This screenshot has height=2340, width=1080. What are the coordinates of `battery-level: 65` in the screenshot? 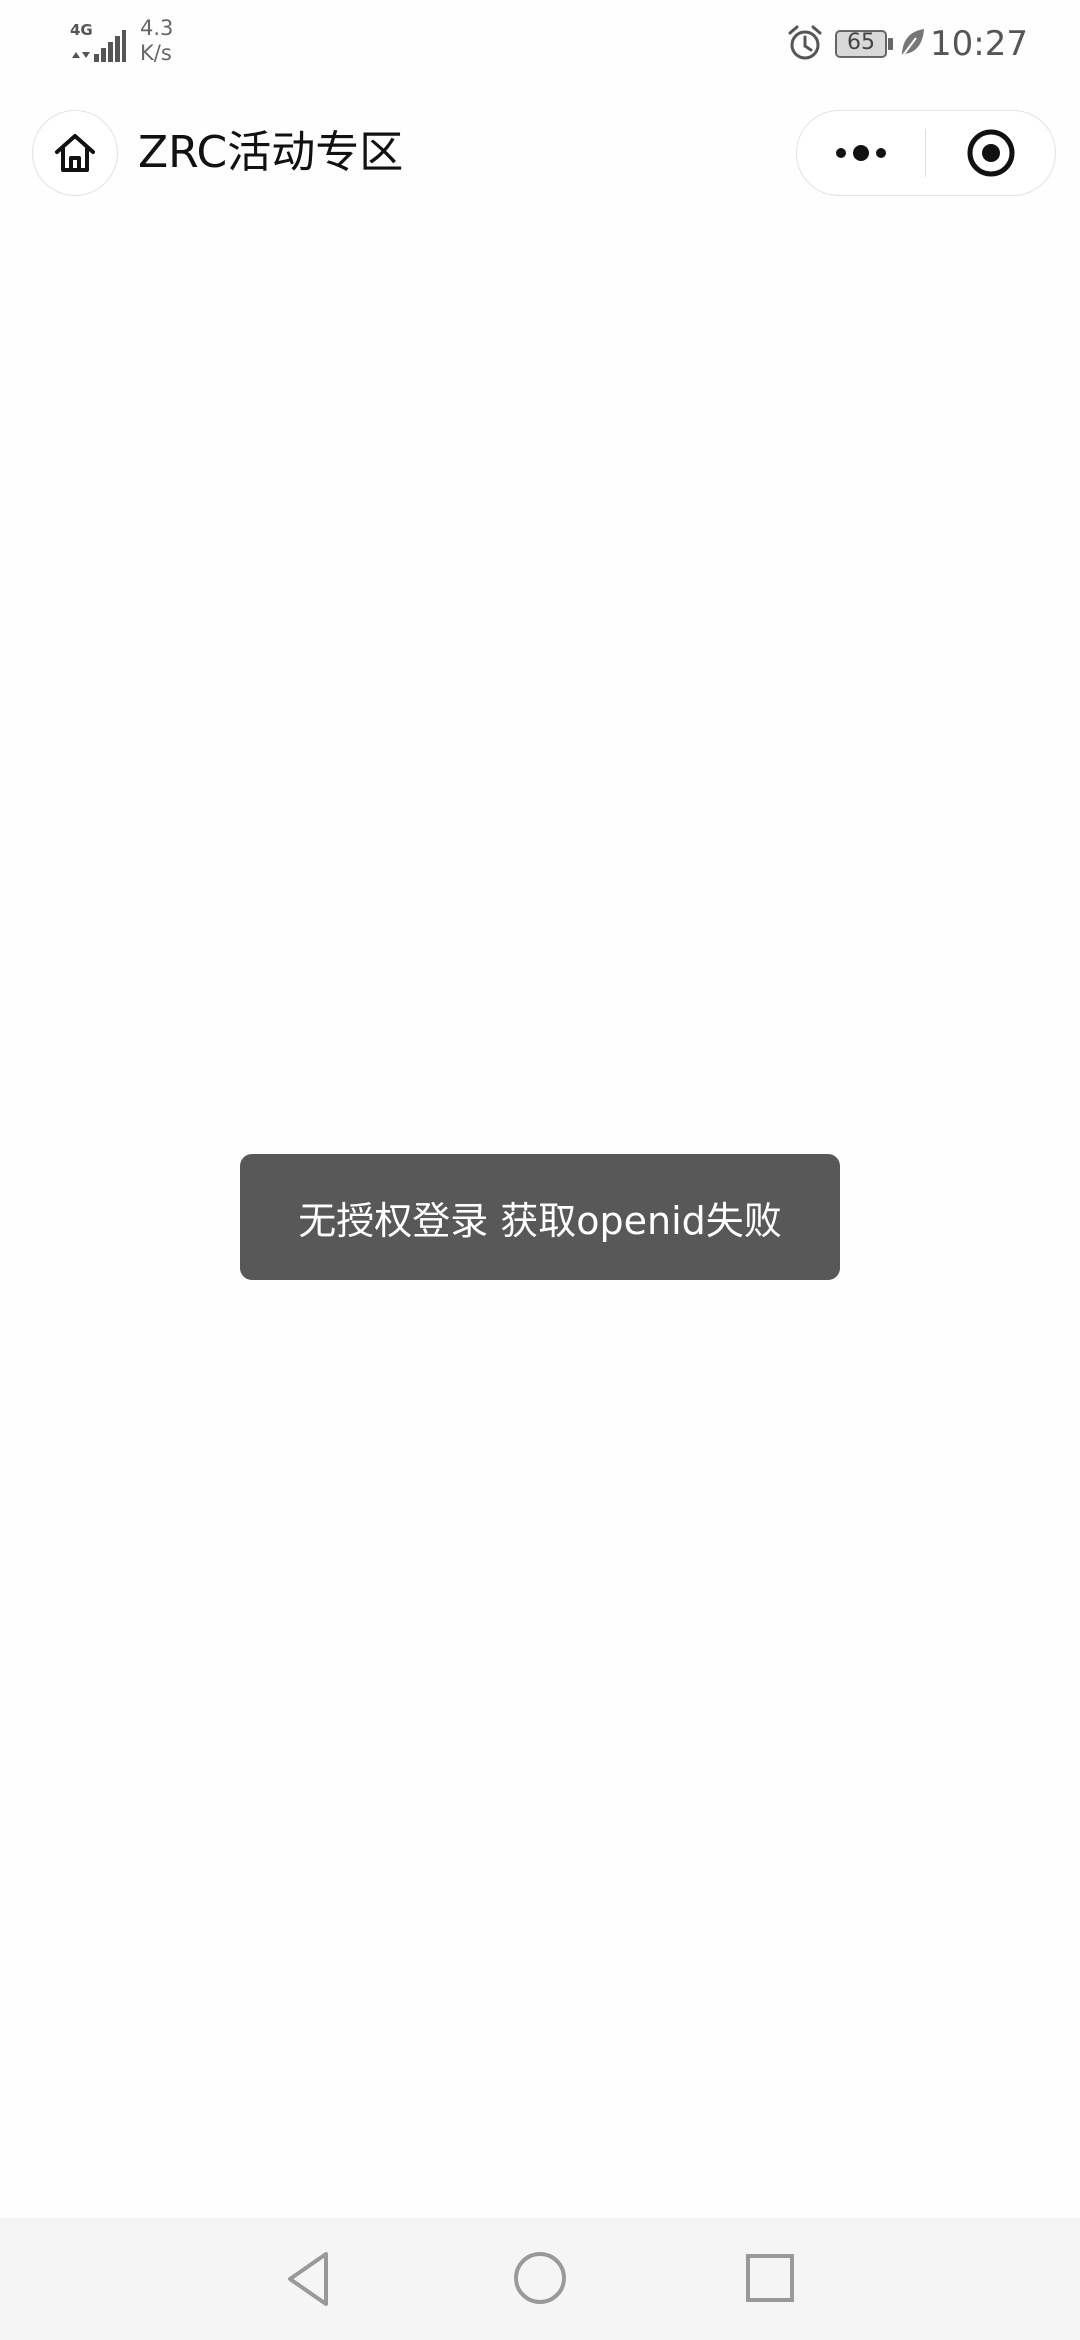 It's located at (861, 42).